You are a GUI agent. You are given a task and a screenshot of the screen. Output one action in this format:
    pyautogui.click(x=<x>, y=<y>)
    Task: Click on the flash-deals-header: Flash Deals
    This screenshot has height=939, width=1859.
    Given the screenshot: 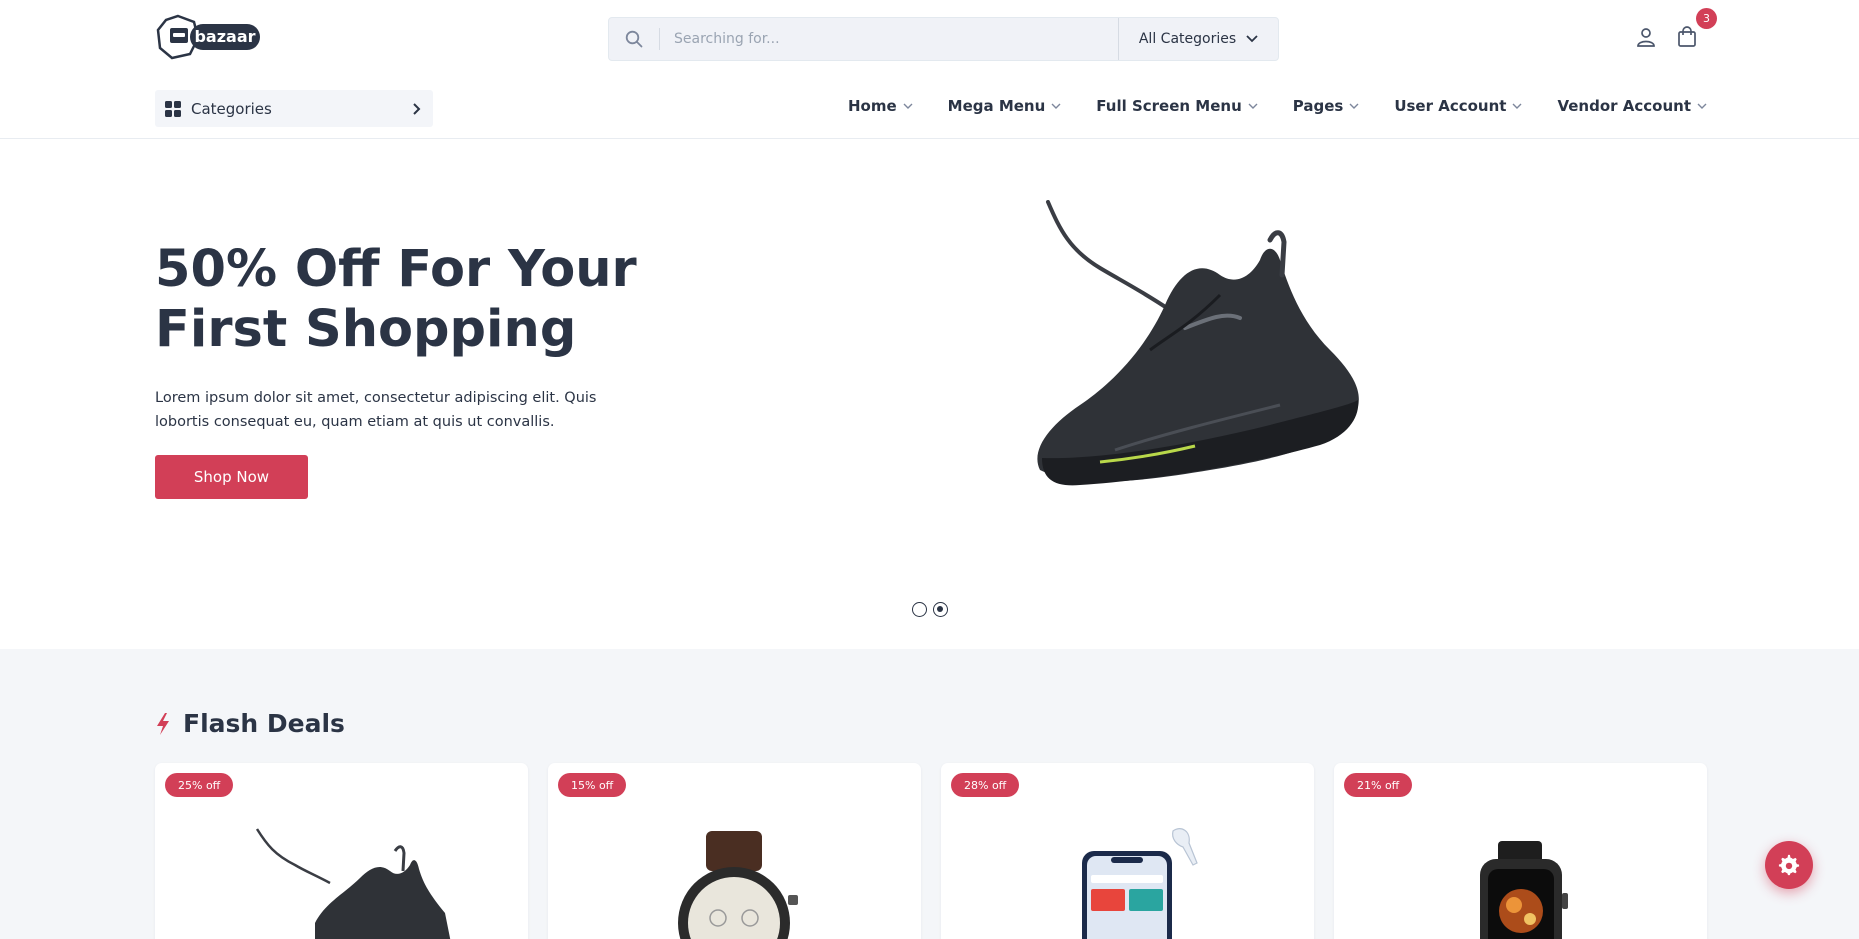 What is the action you would take?
    pyautogui.click(x=250, y=723)
    